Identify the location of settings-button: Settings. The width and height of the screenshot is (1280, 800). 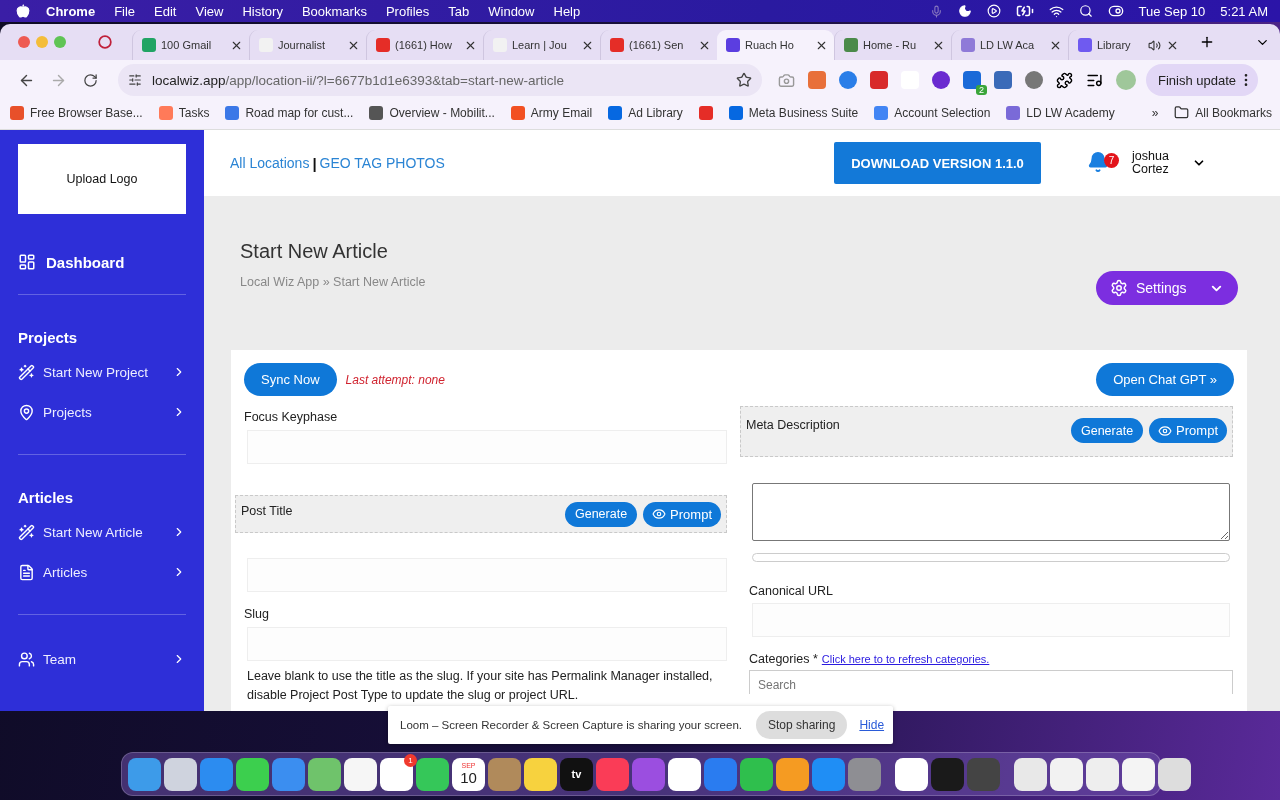
(1167, 288).